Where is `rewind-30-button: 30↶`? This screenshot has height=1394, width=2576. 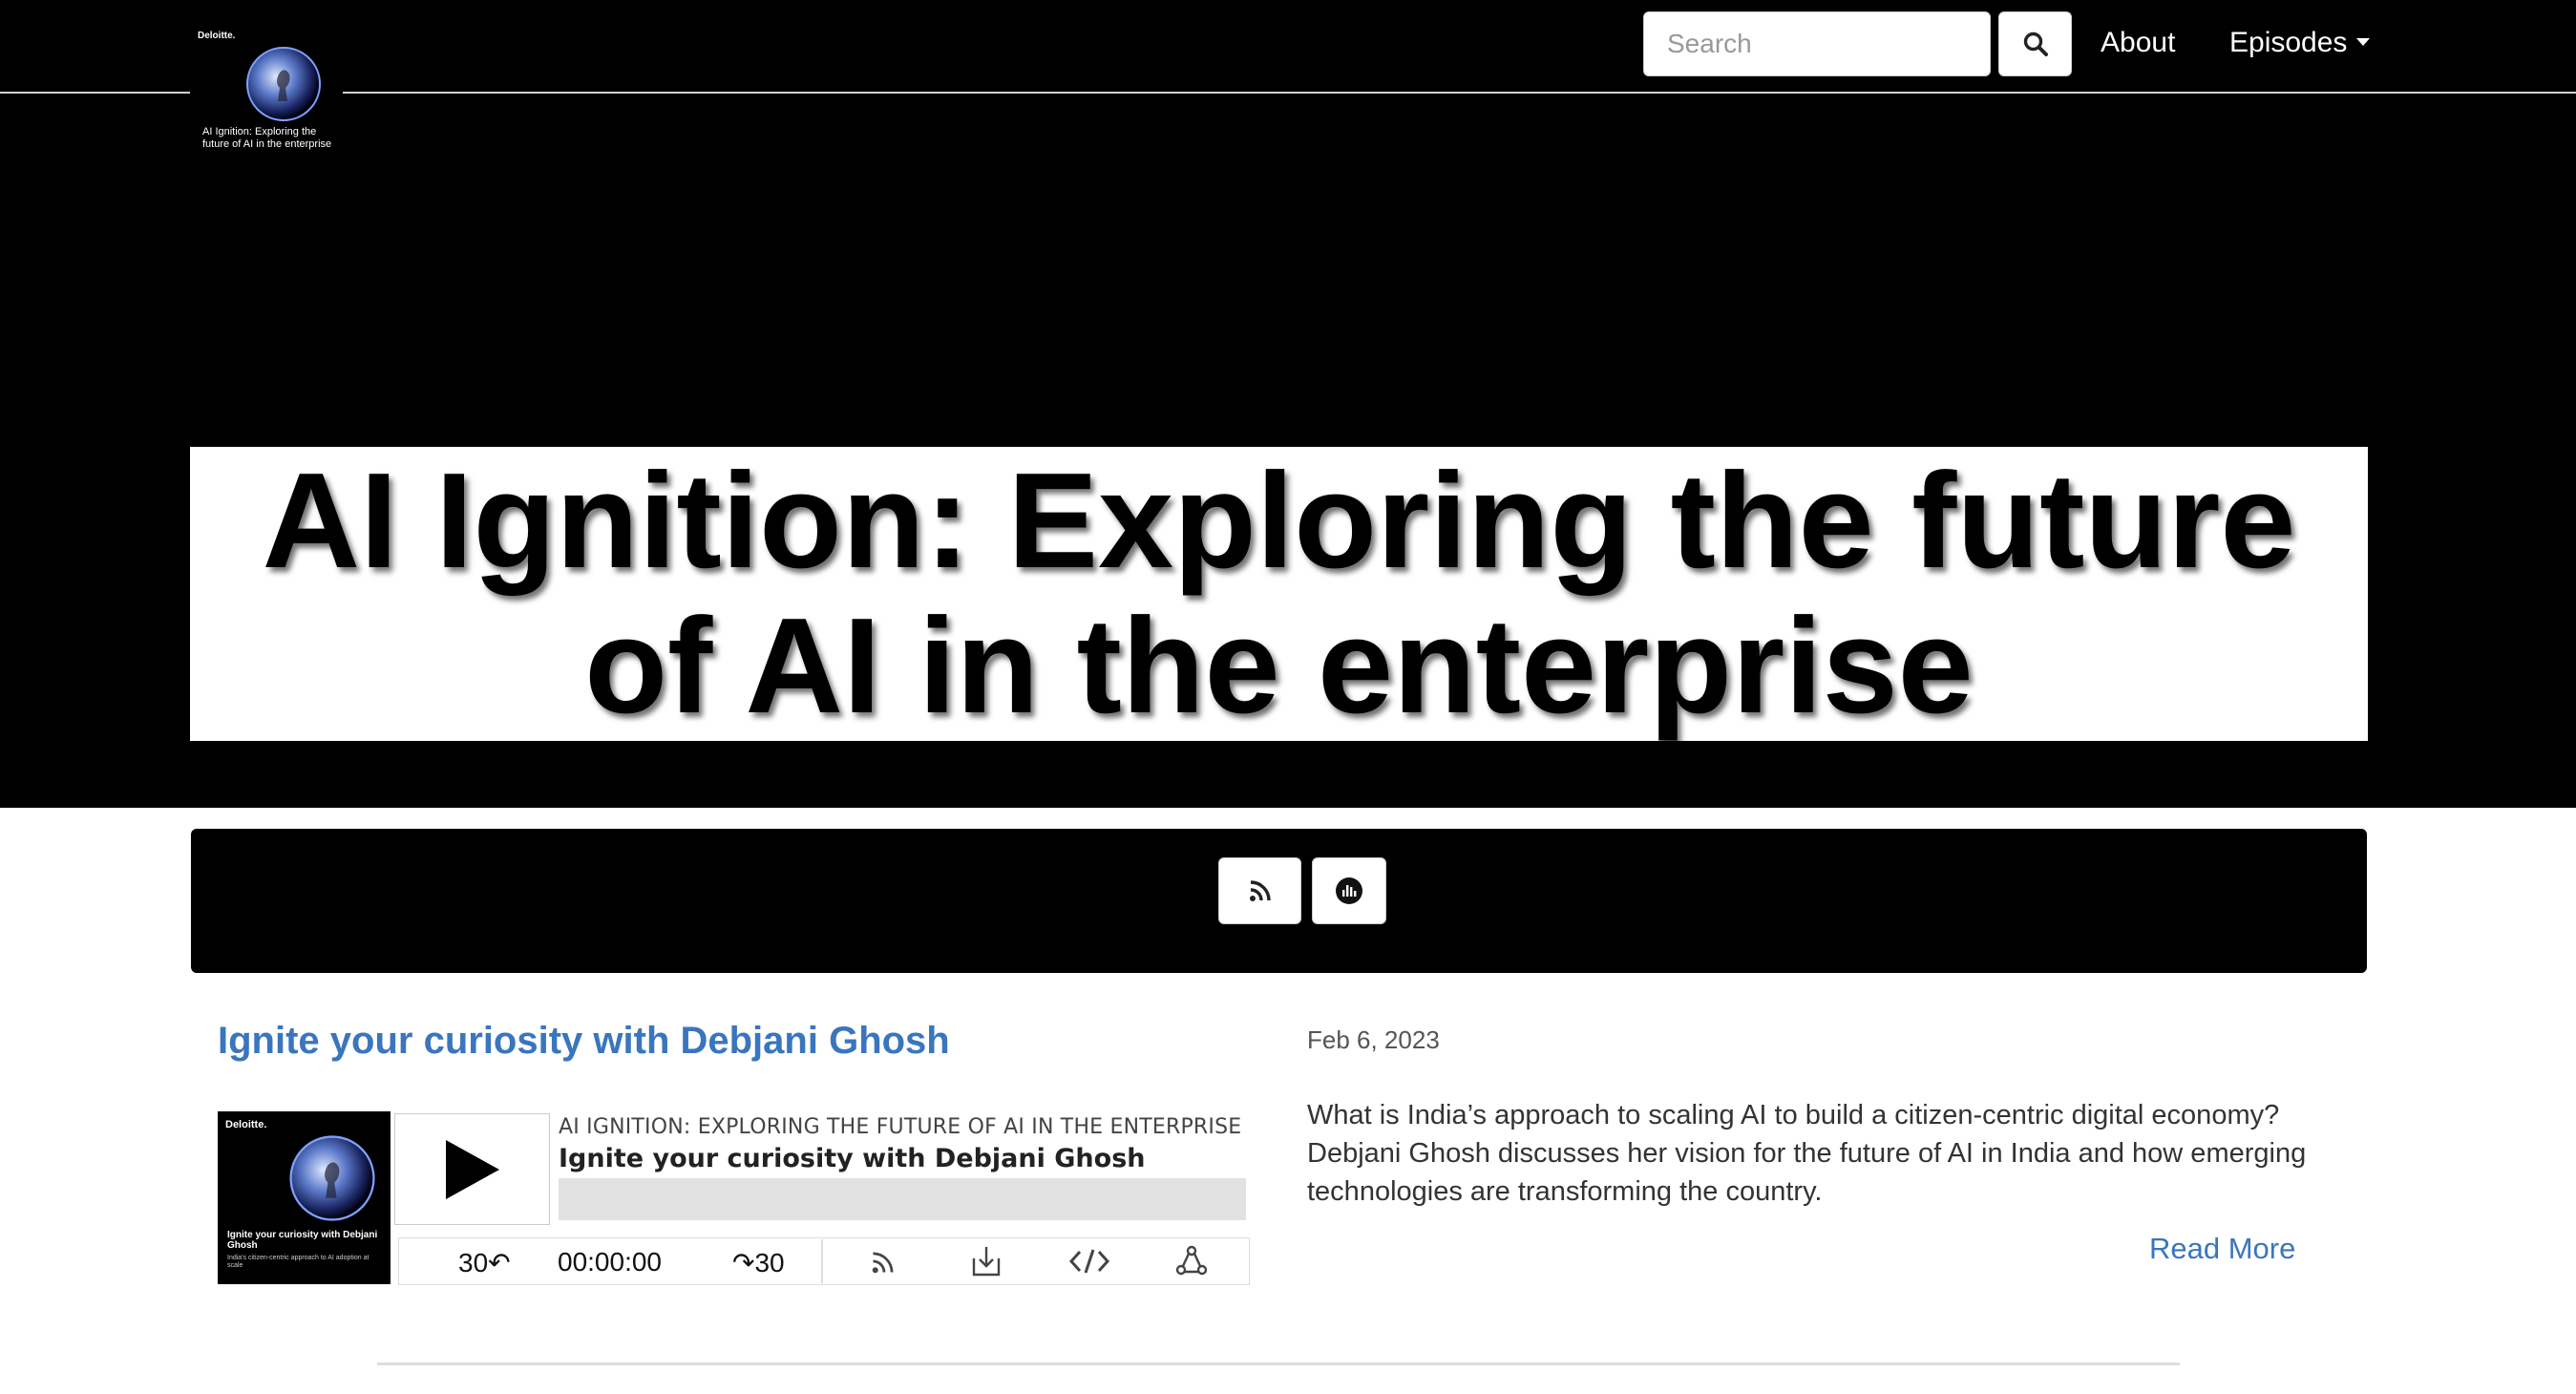 rewind-30-button: 30↶ is located at coordinates (484, 1262).